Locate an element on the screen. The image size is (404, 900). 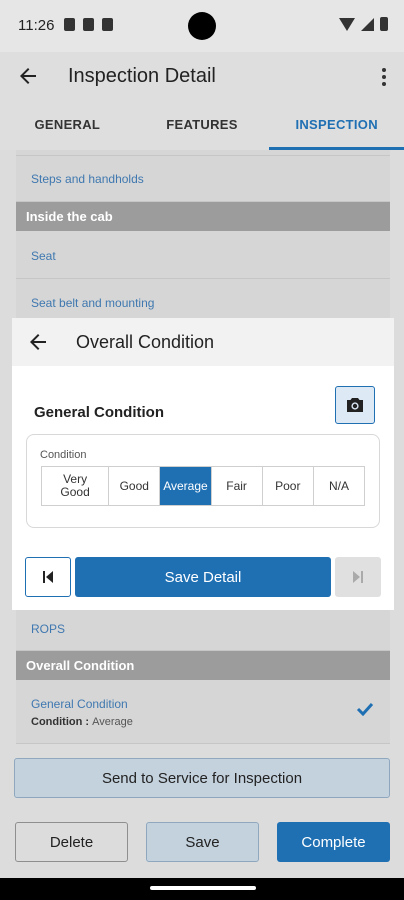
tab-general: GENERAL is located at coordinates (67, 126).